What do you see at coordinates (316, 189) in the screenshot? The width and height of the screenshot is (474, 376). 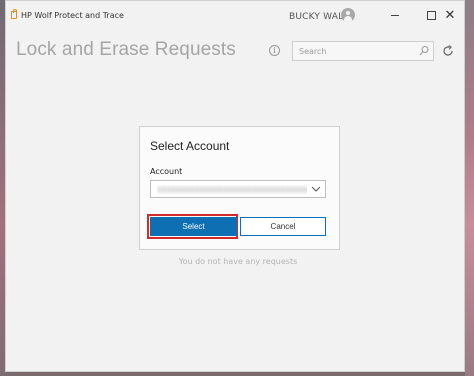 I see `chevron-down-icon` at bounding box center [316, 189].